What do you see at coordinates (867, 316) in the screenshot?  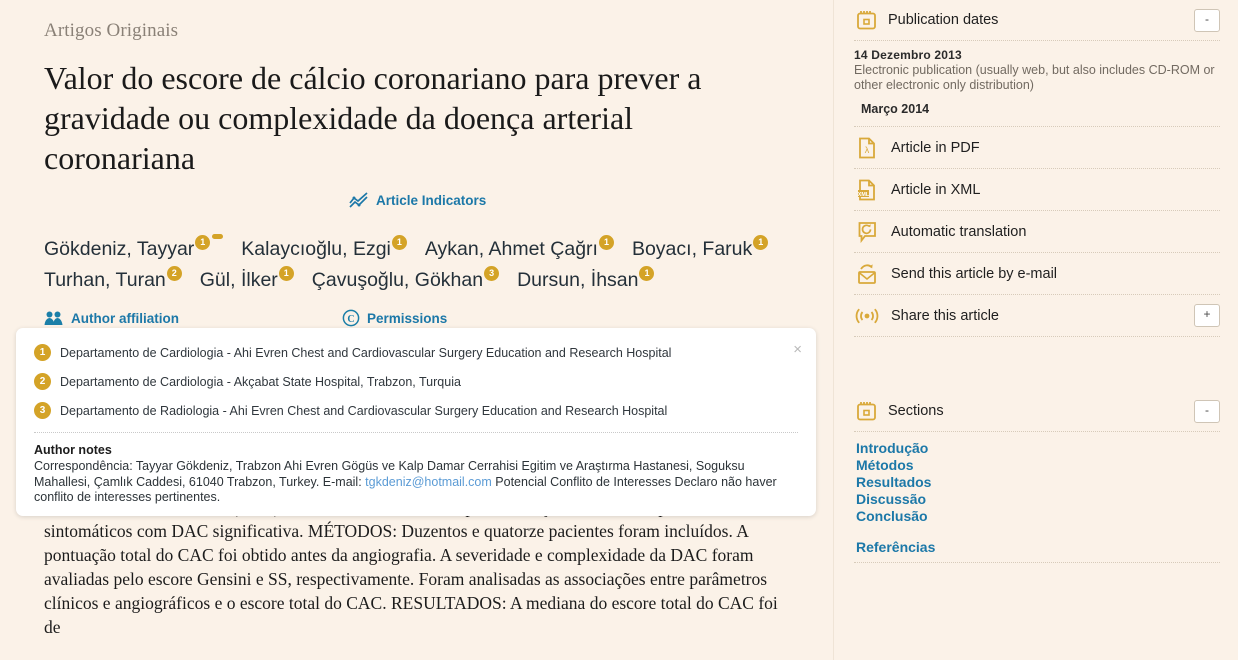 I see `share-icon` at bounding box center [867, 316].